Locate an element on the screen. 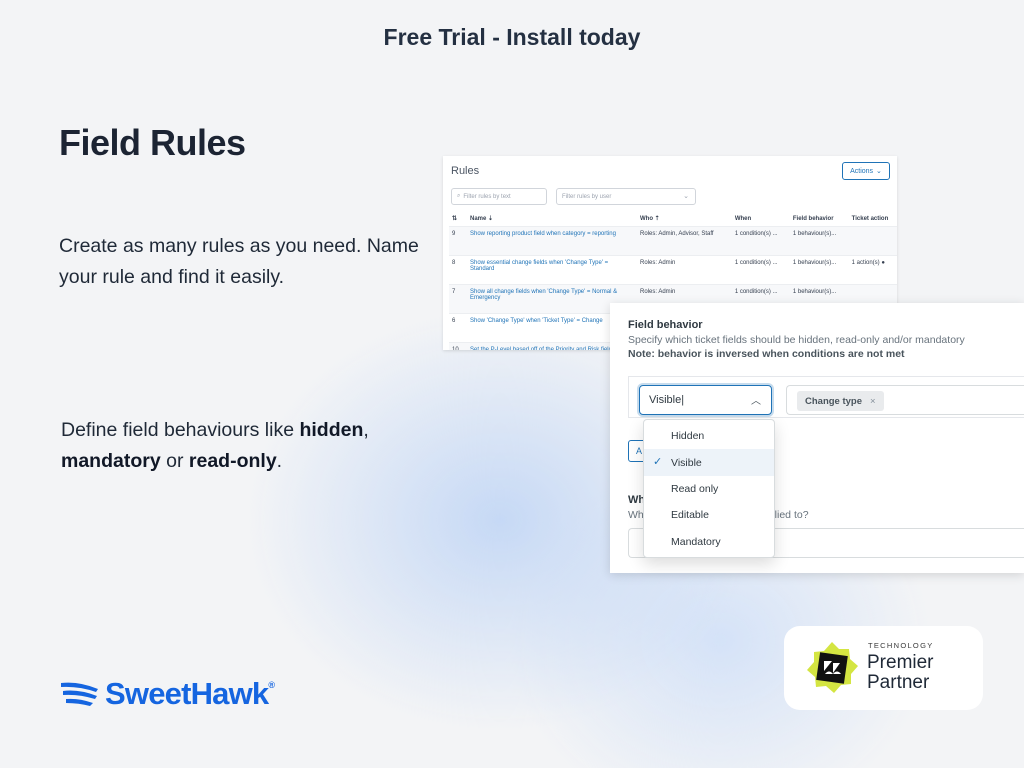 This screenshot has height=768, width=1024. option-hidden: Hidden is located at coordinates (709, 436).